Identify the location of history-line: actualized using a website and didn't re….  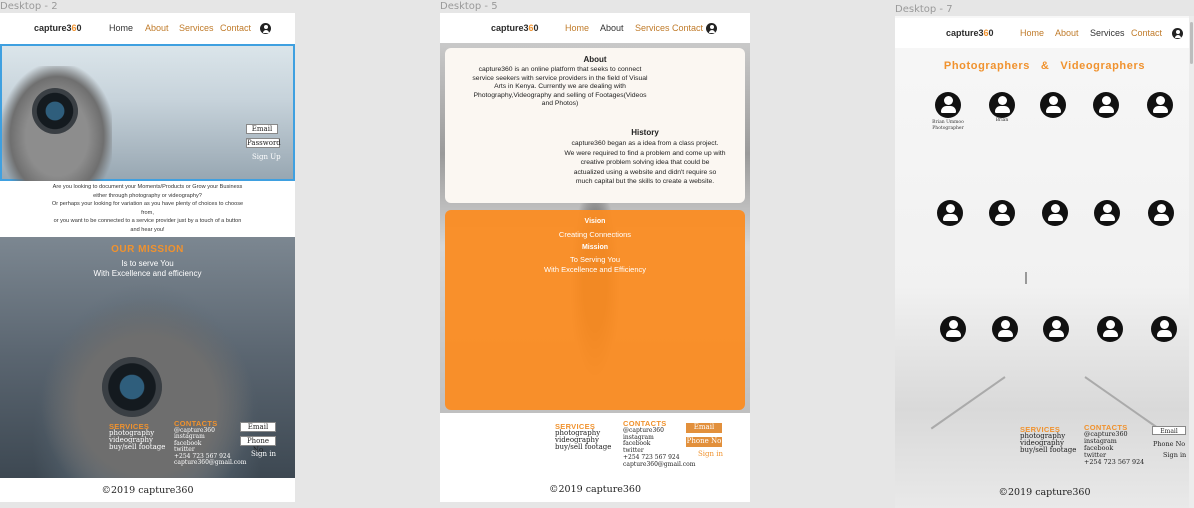
(645, 172).